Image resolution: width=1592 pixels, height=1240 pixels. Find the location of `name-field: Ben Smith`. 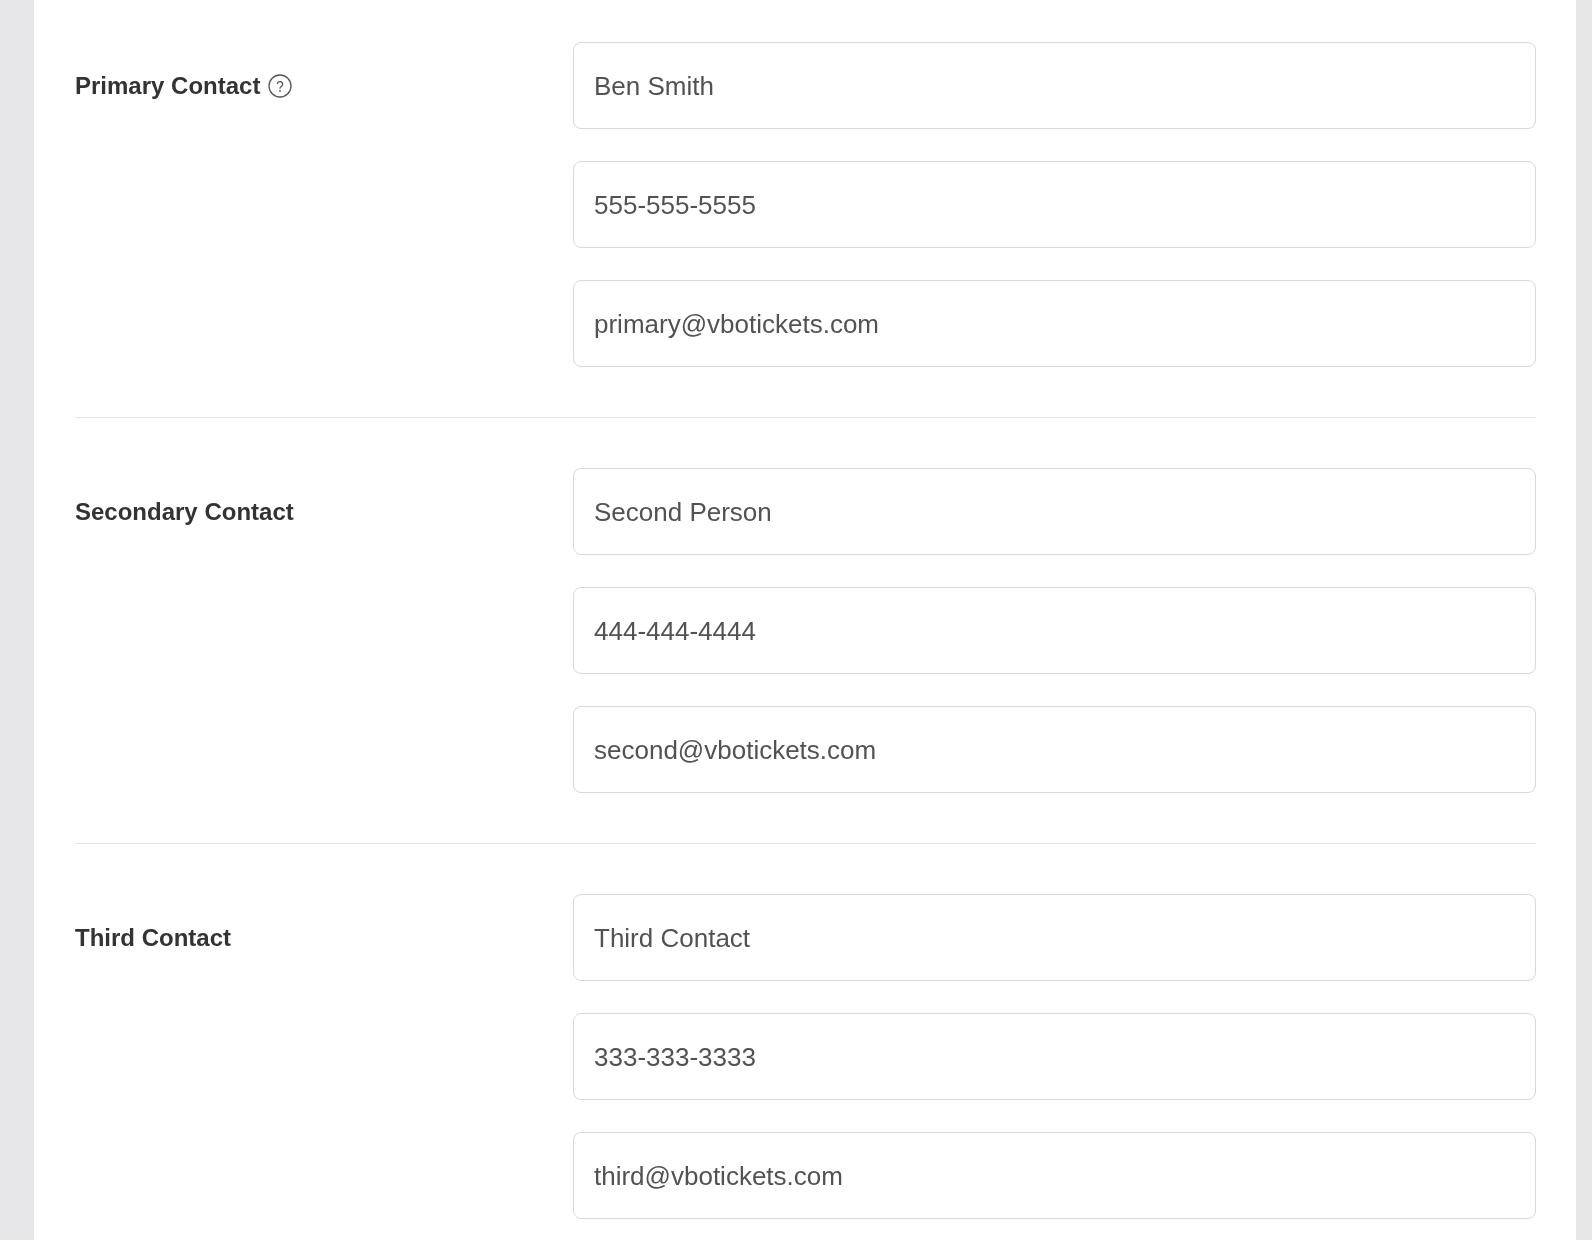

name-field: Ben Smith is located at coordinates (1054, 85).